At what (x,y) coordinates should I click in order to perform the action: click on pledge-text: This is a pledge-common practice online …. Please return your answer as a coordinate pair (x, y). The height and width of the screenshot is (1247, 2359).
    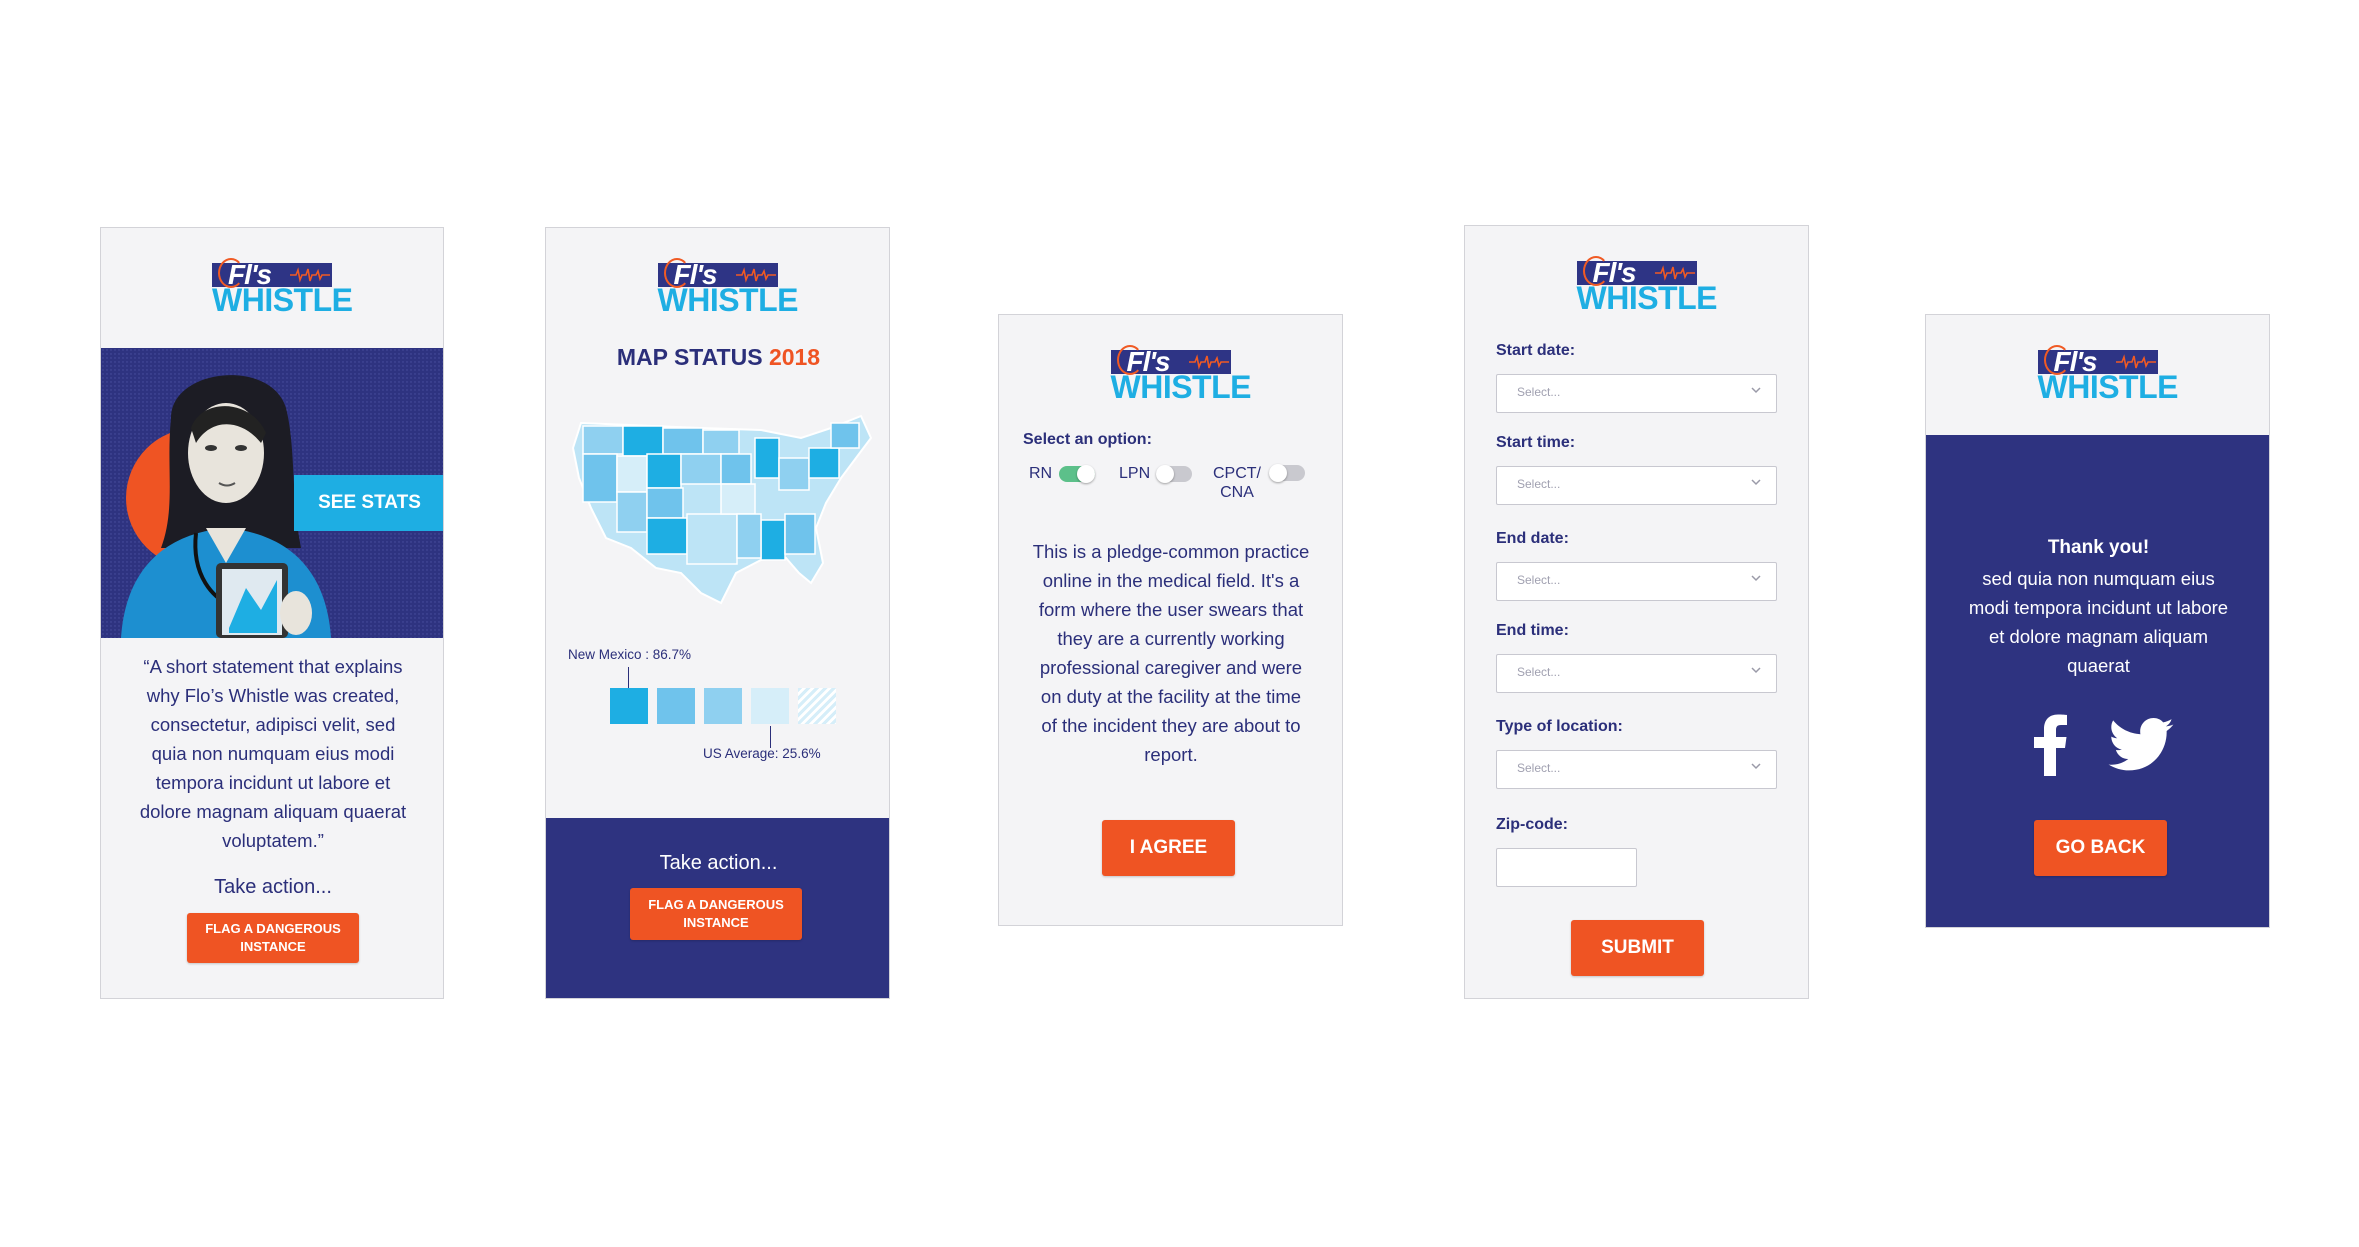
    Looking at the image, I should click on (1171, 653).